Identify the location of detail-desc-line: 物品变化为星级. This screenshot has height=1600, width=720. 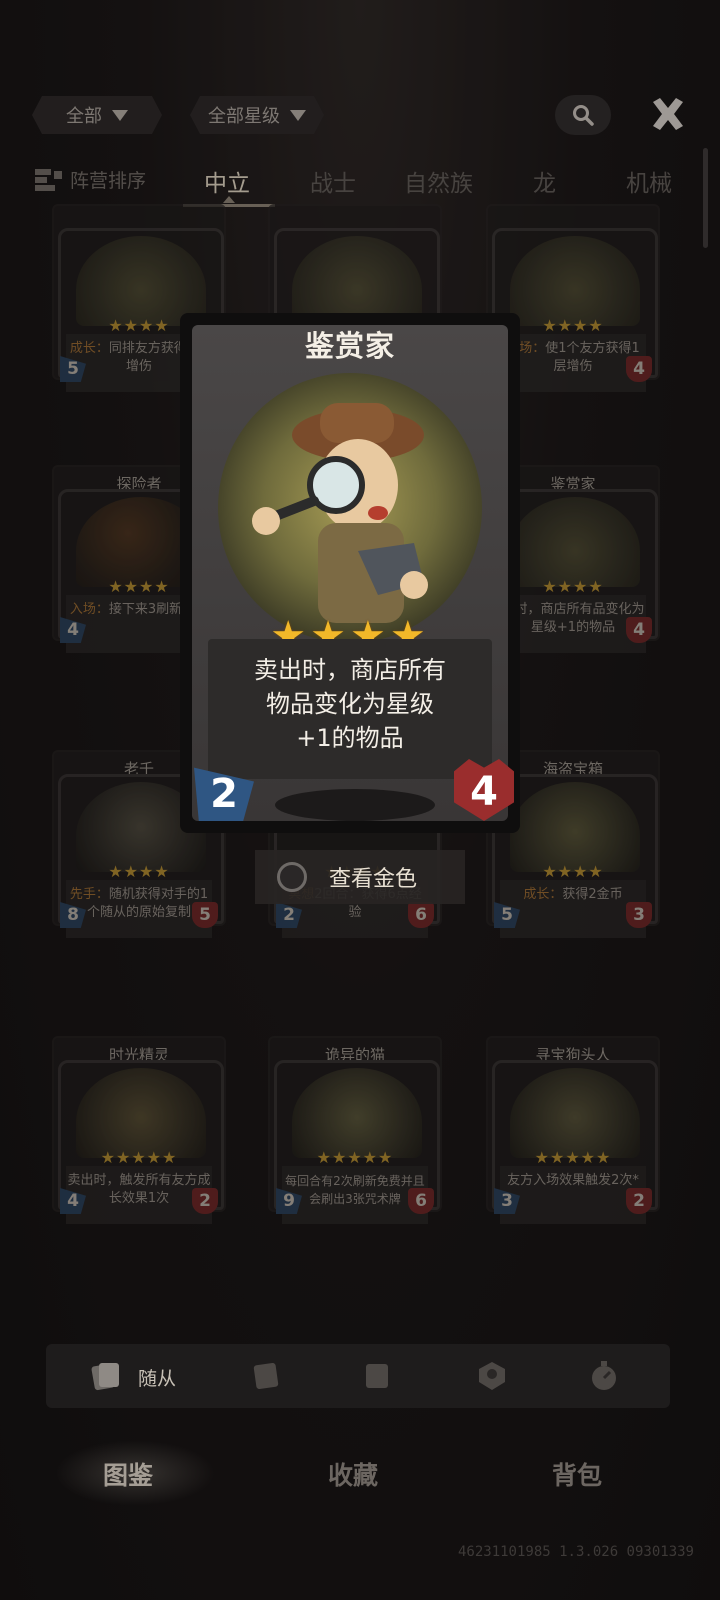
(350, 704).